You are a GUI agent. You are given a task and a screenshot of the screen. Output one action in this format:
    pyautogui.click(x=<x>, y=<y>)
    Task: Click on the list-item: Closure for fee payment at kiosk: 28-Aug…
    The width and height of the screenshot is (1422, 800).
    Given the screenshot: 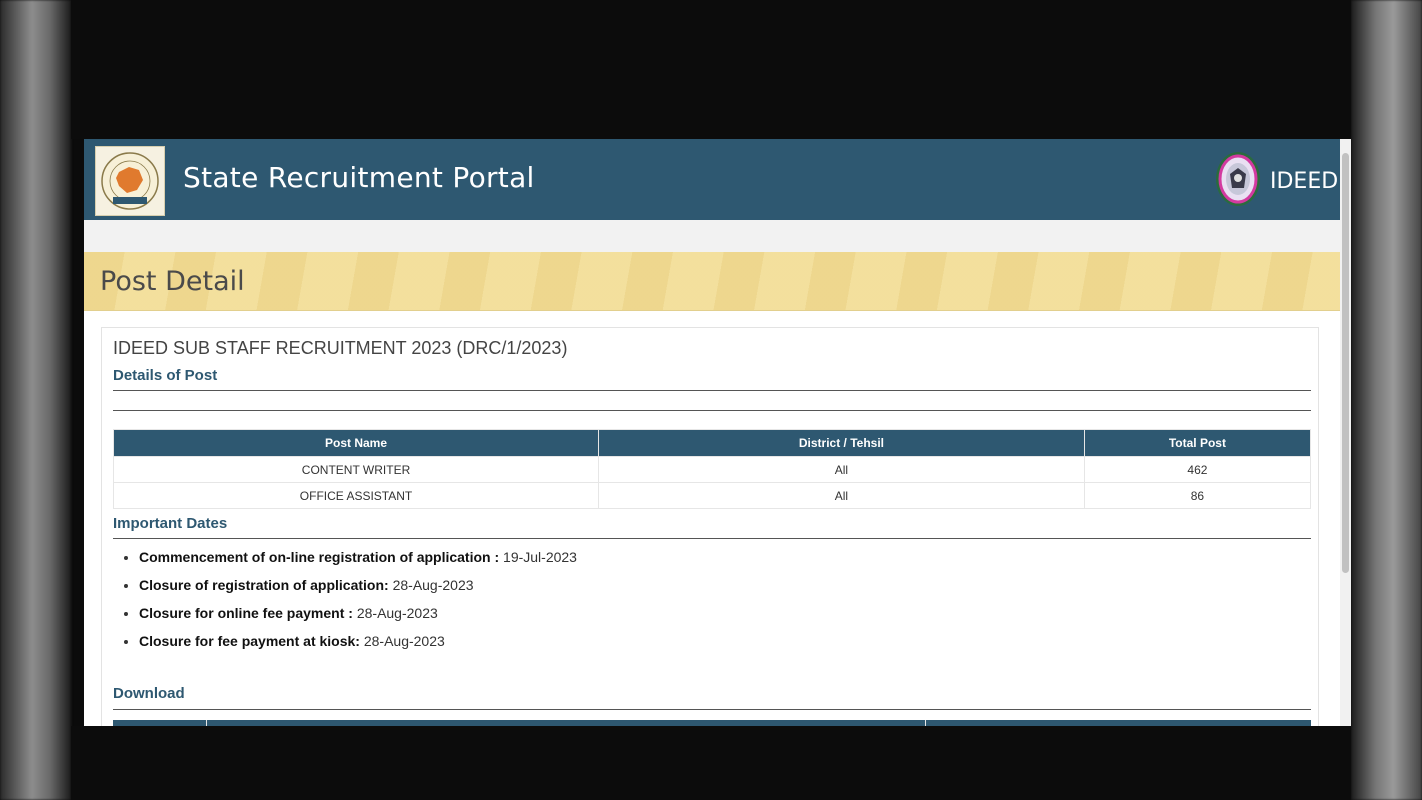 What is the action you would take?
    pyautogui.click(x=358, y=641)
    